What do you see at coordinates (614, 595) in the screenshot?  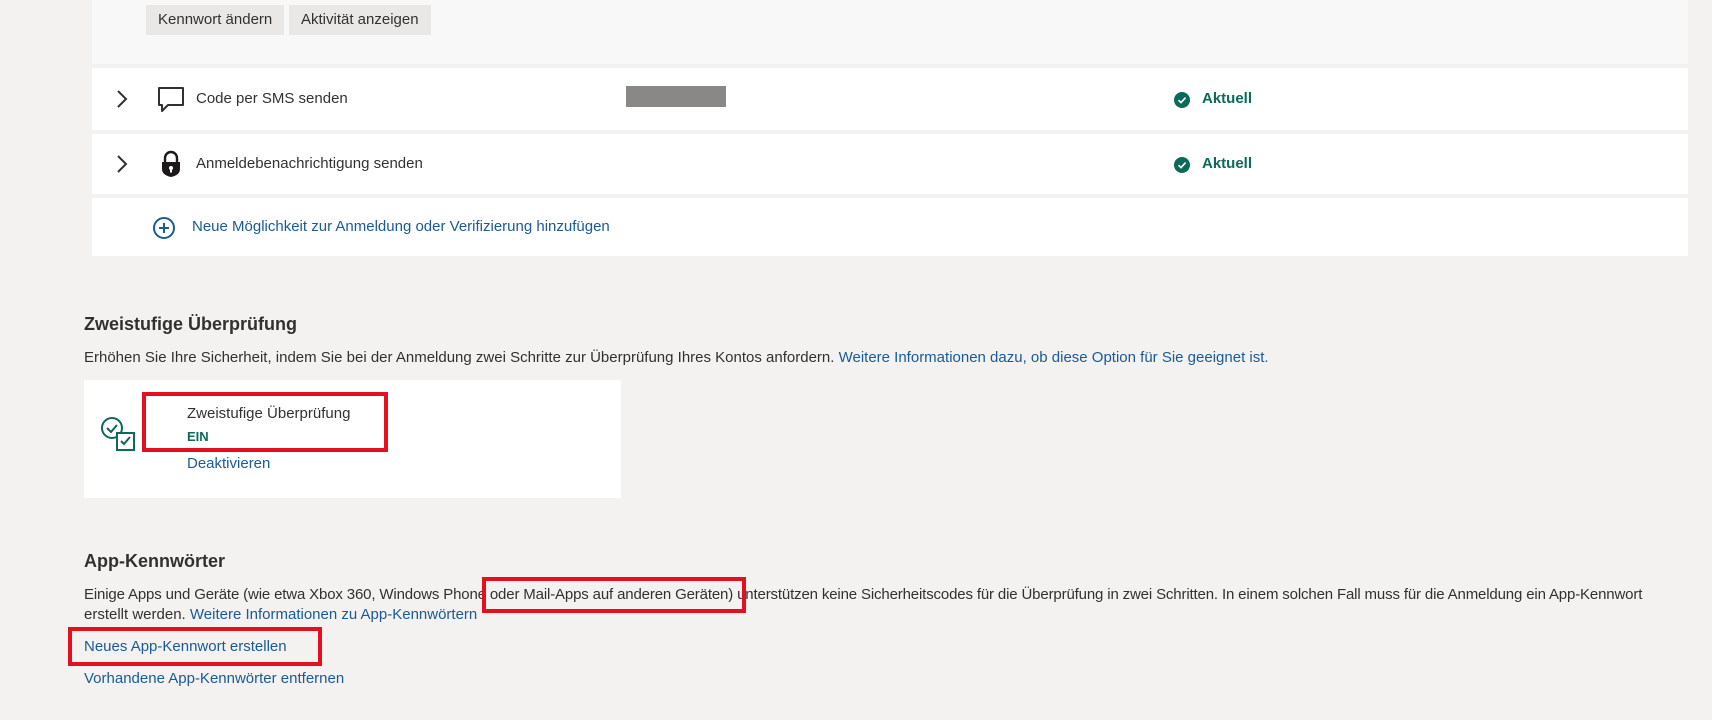 I see `highlight-box-mail-apps` at bounding box center [614, 595].